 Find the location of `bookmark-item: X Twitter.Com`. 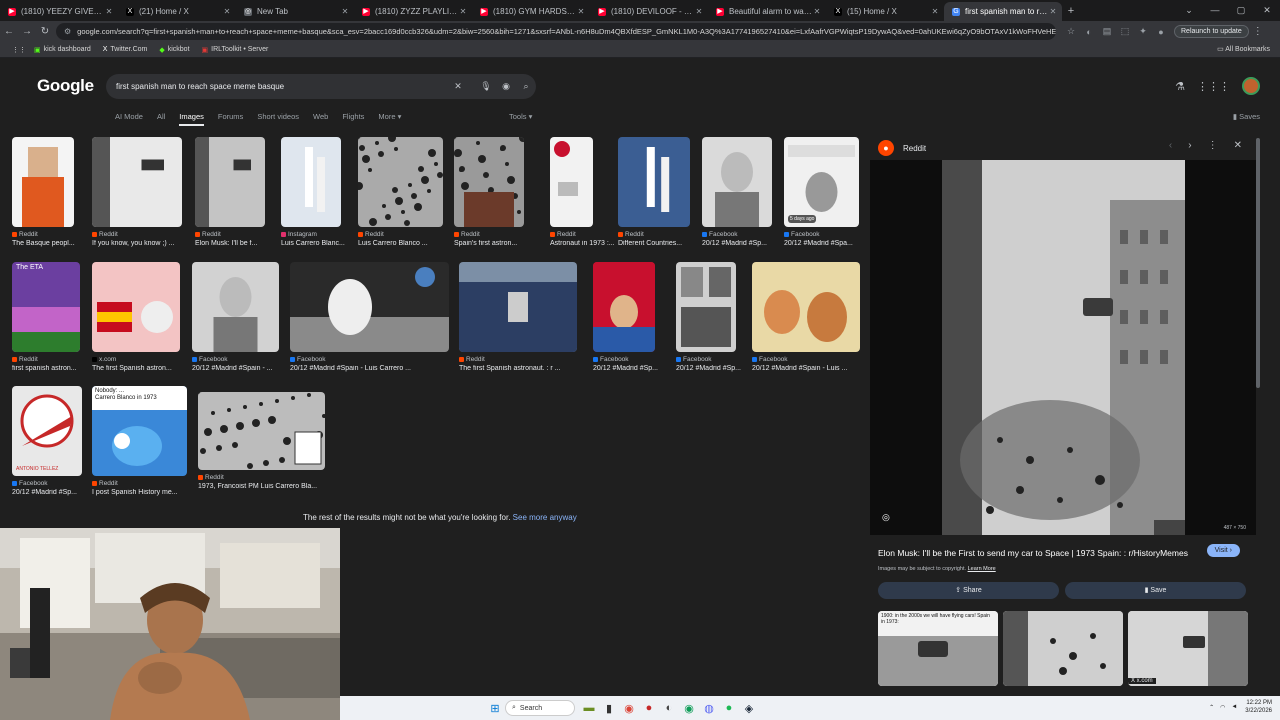

bookmark-item: X Twitter.Com is located at coordinates (125, 50).